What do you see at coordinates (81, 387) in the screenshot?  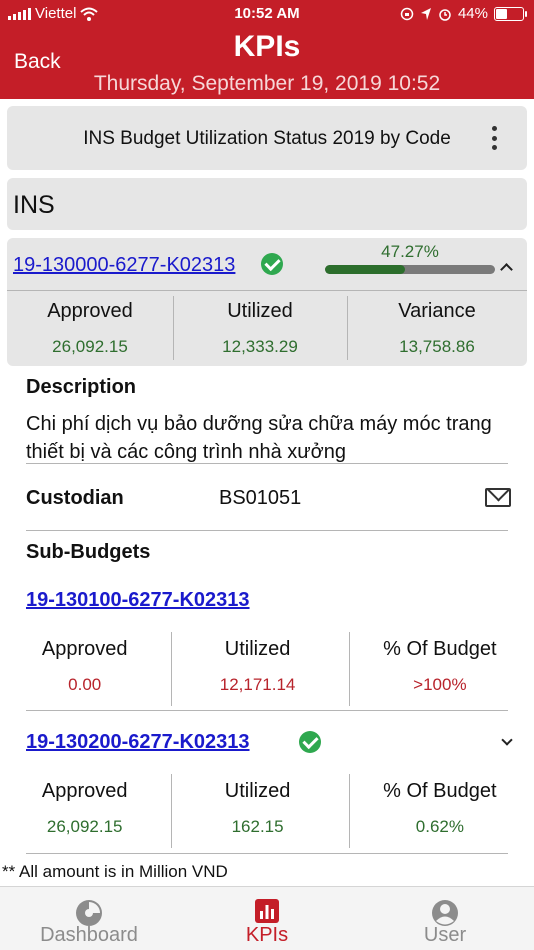 I see `description-label: Description` at bounding box center [81, 387].